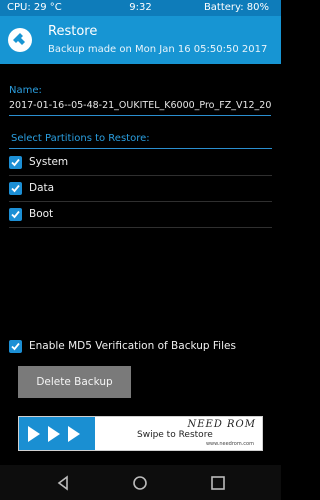  What do you see at coordinates (42, 188) in the screenshot?
I see `partition-label: Data` at bounding box center [42, 188].